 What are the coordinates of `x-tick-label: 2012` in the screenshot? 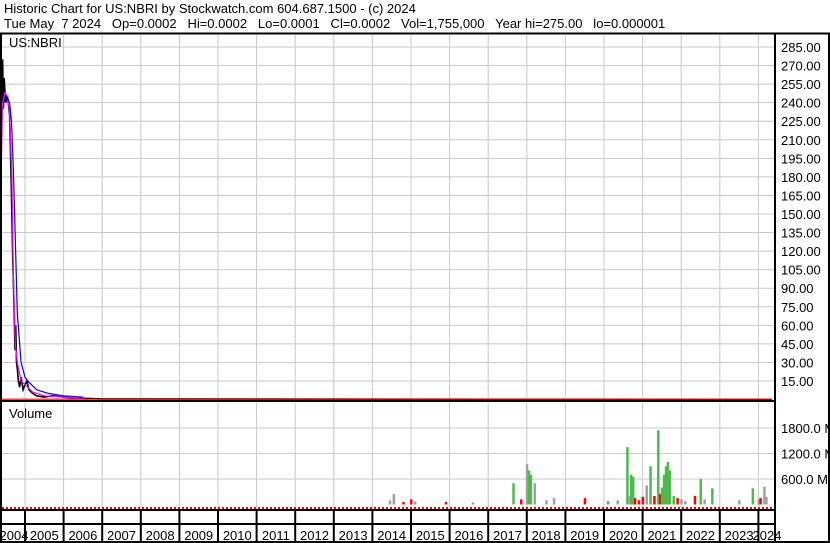 It's located at (314, 535).